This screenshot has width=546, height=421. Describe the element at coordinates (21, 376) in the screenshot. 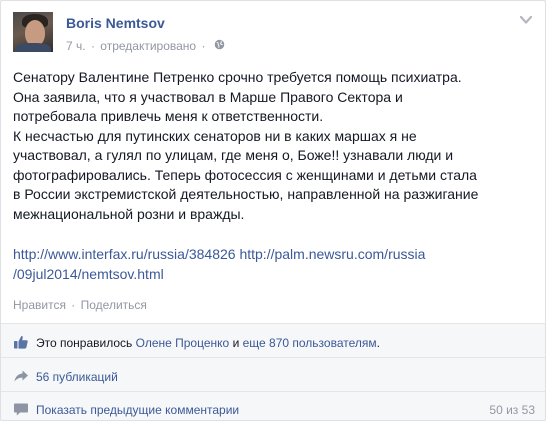

I see `share-arrow-icon` at that location.